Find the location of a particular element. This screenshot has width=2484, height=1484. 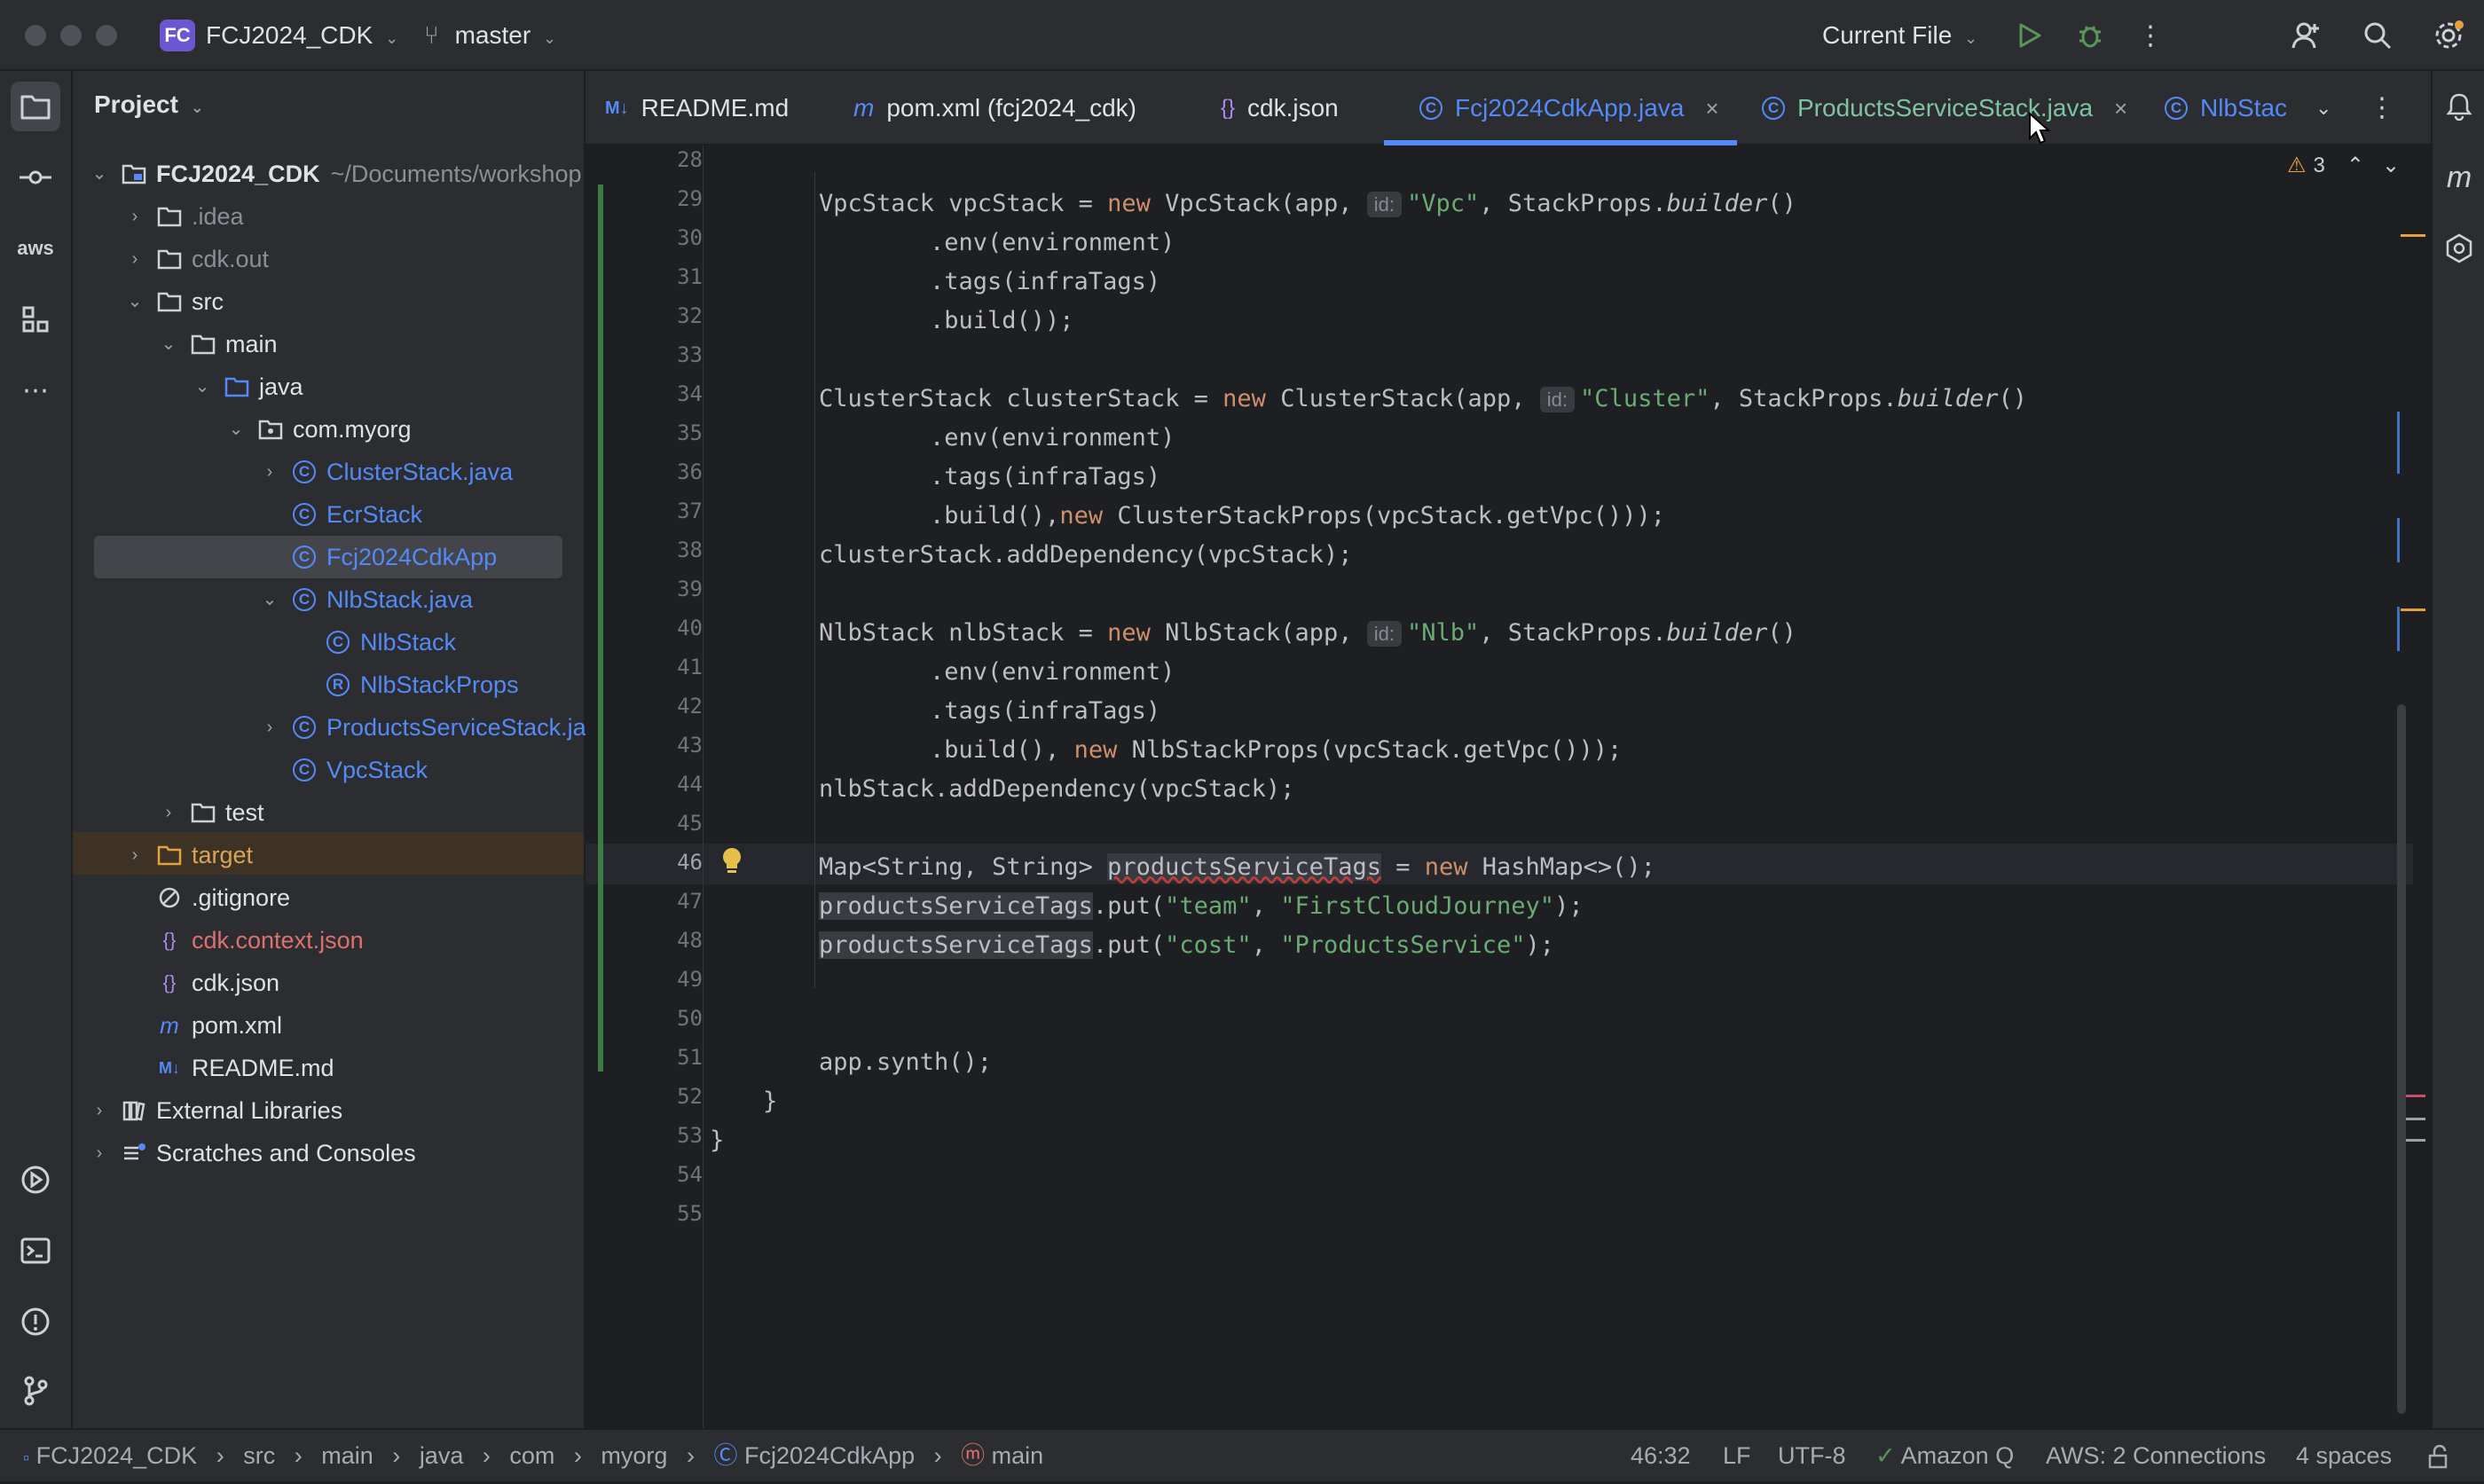

gear-icon is located at coordinates (2449, 34).